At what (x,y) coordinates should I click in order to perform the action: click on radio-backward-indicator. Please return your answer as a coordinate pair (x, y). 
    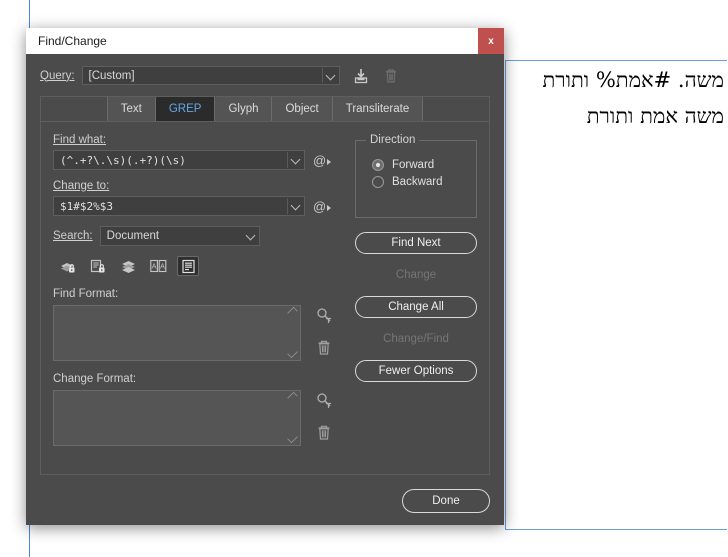
    Looking at the image, I should click on (378, 182).